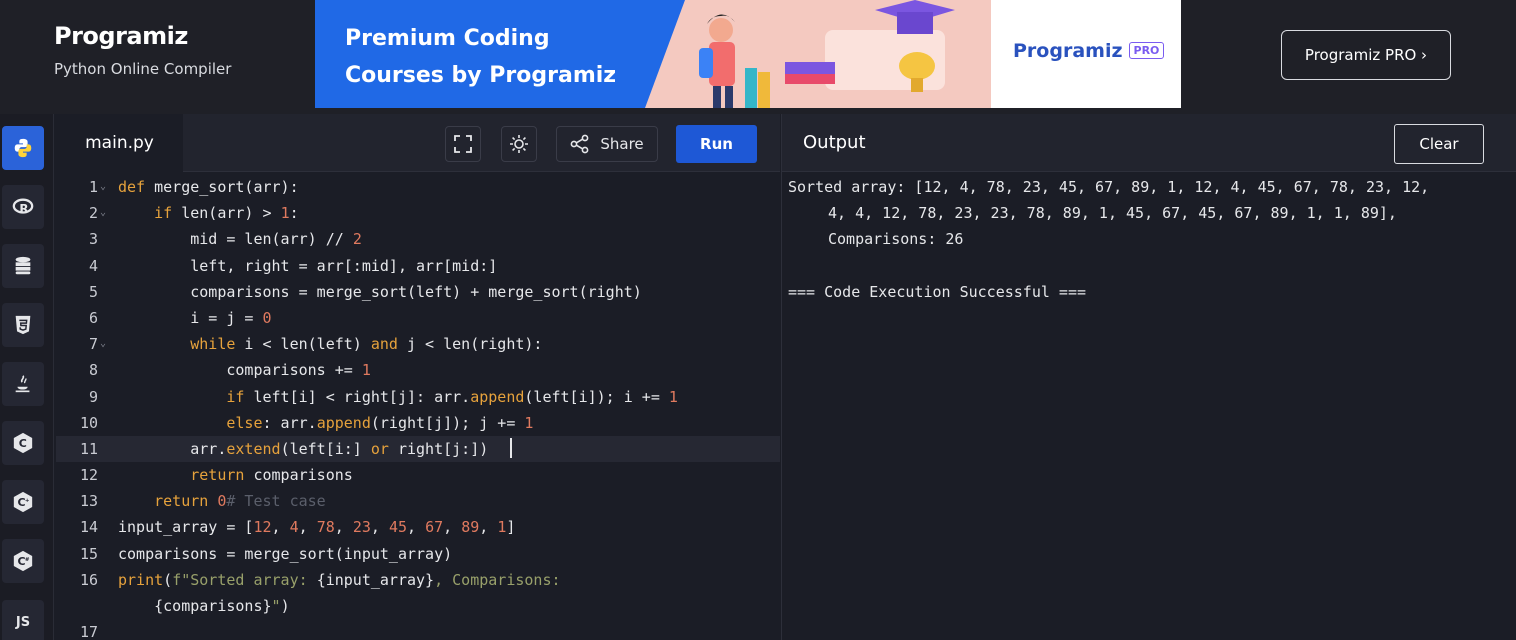  I want to click on code-line: 4 left, right = arr[:mid], arr[mid:], so click(418, 266).